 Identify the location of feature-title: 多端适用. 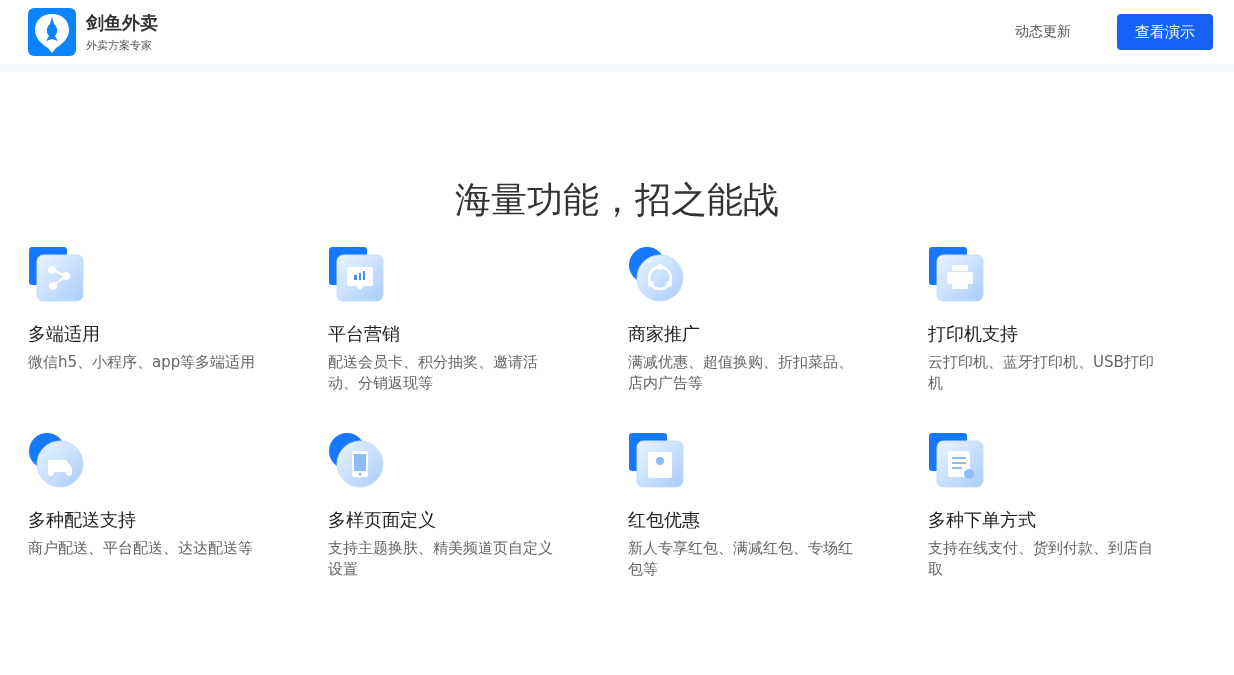
(64, 334).